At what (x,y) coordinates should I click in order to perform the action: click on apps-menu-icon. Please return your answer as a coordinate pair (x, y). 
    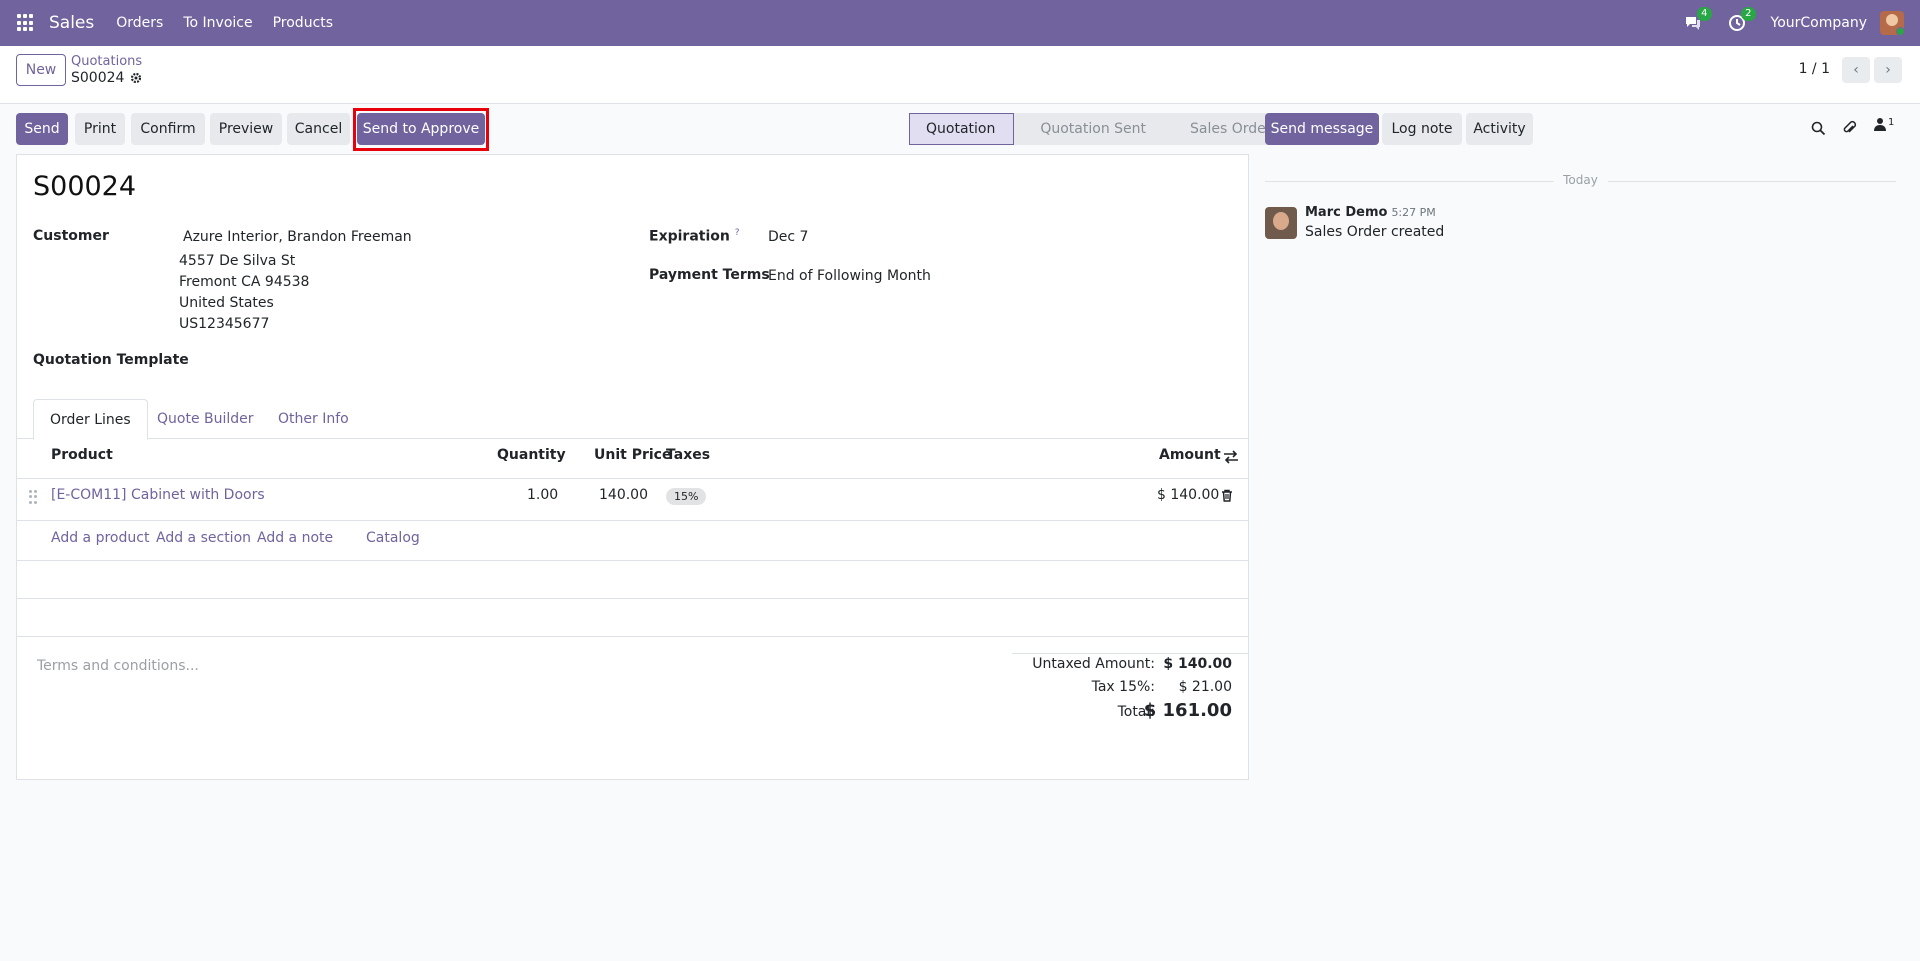
    Looking at the image, I should click on (26, 23).